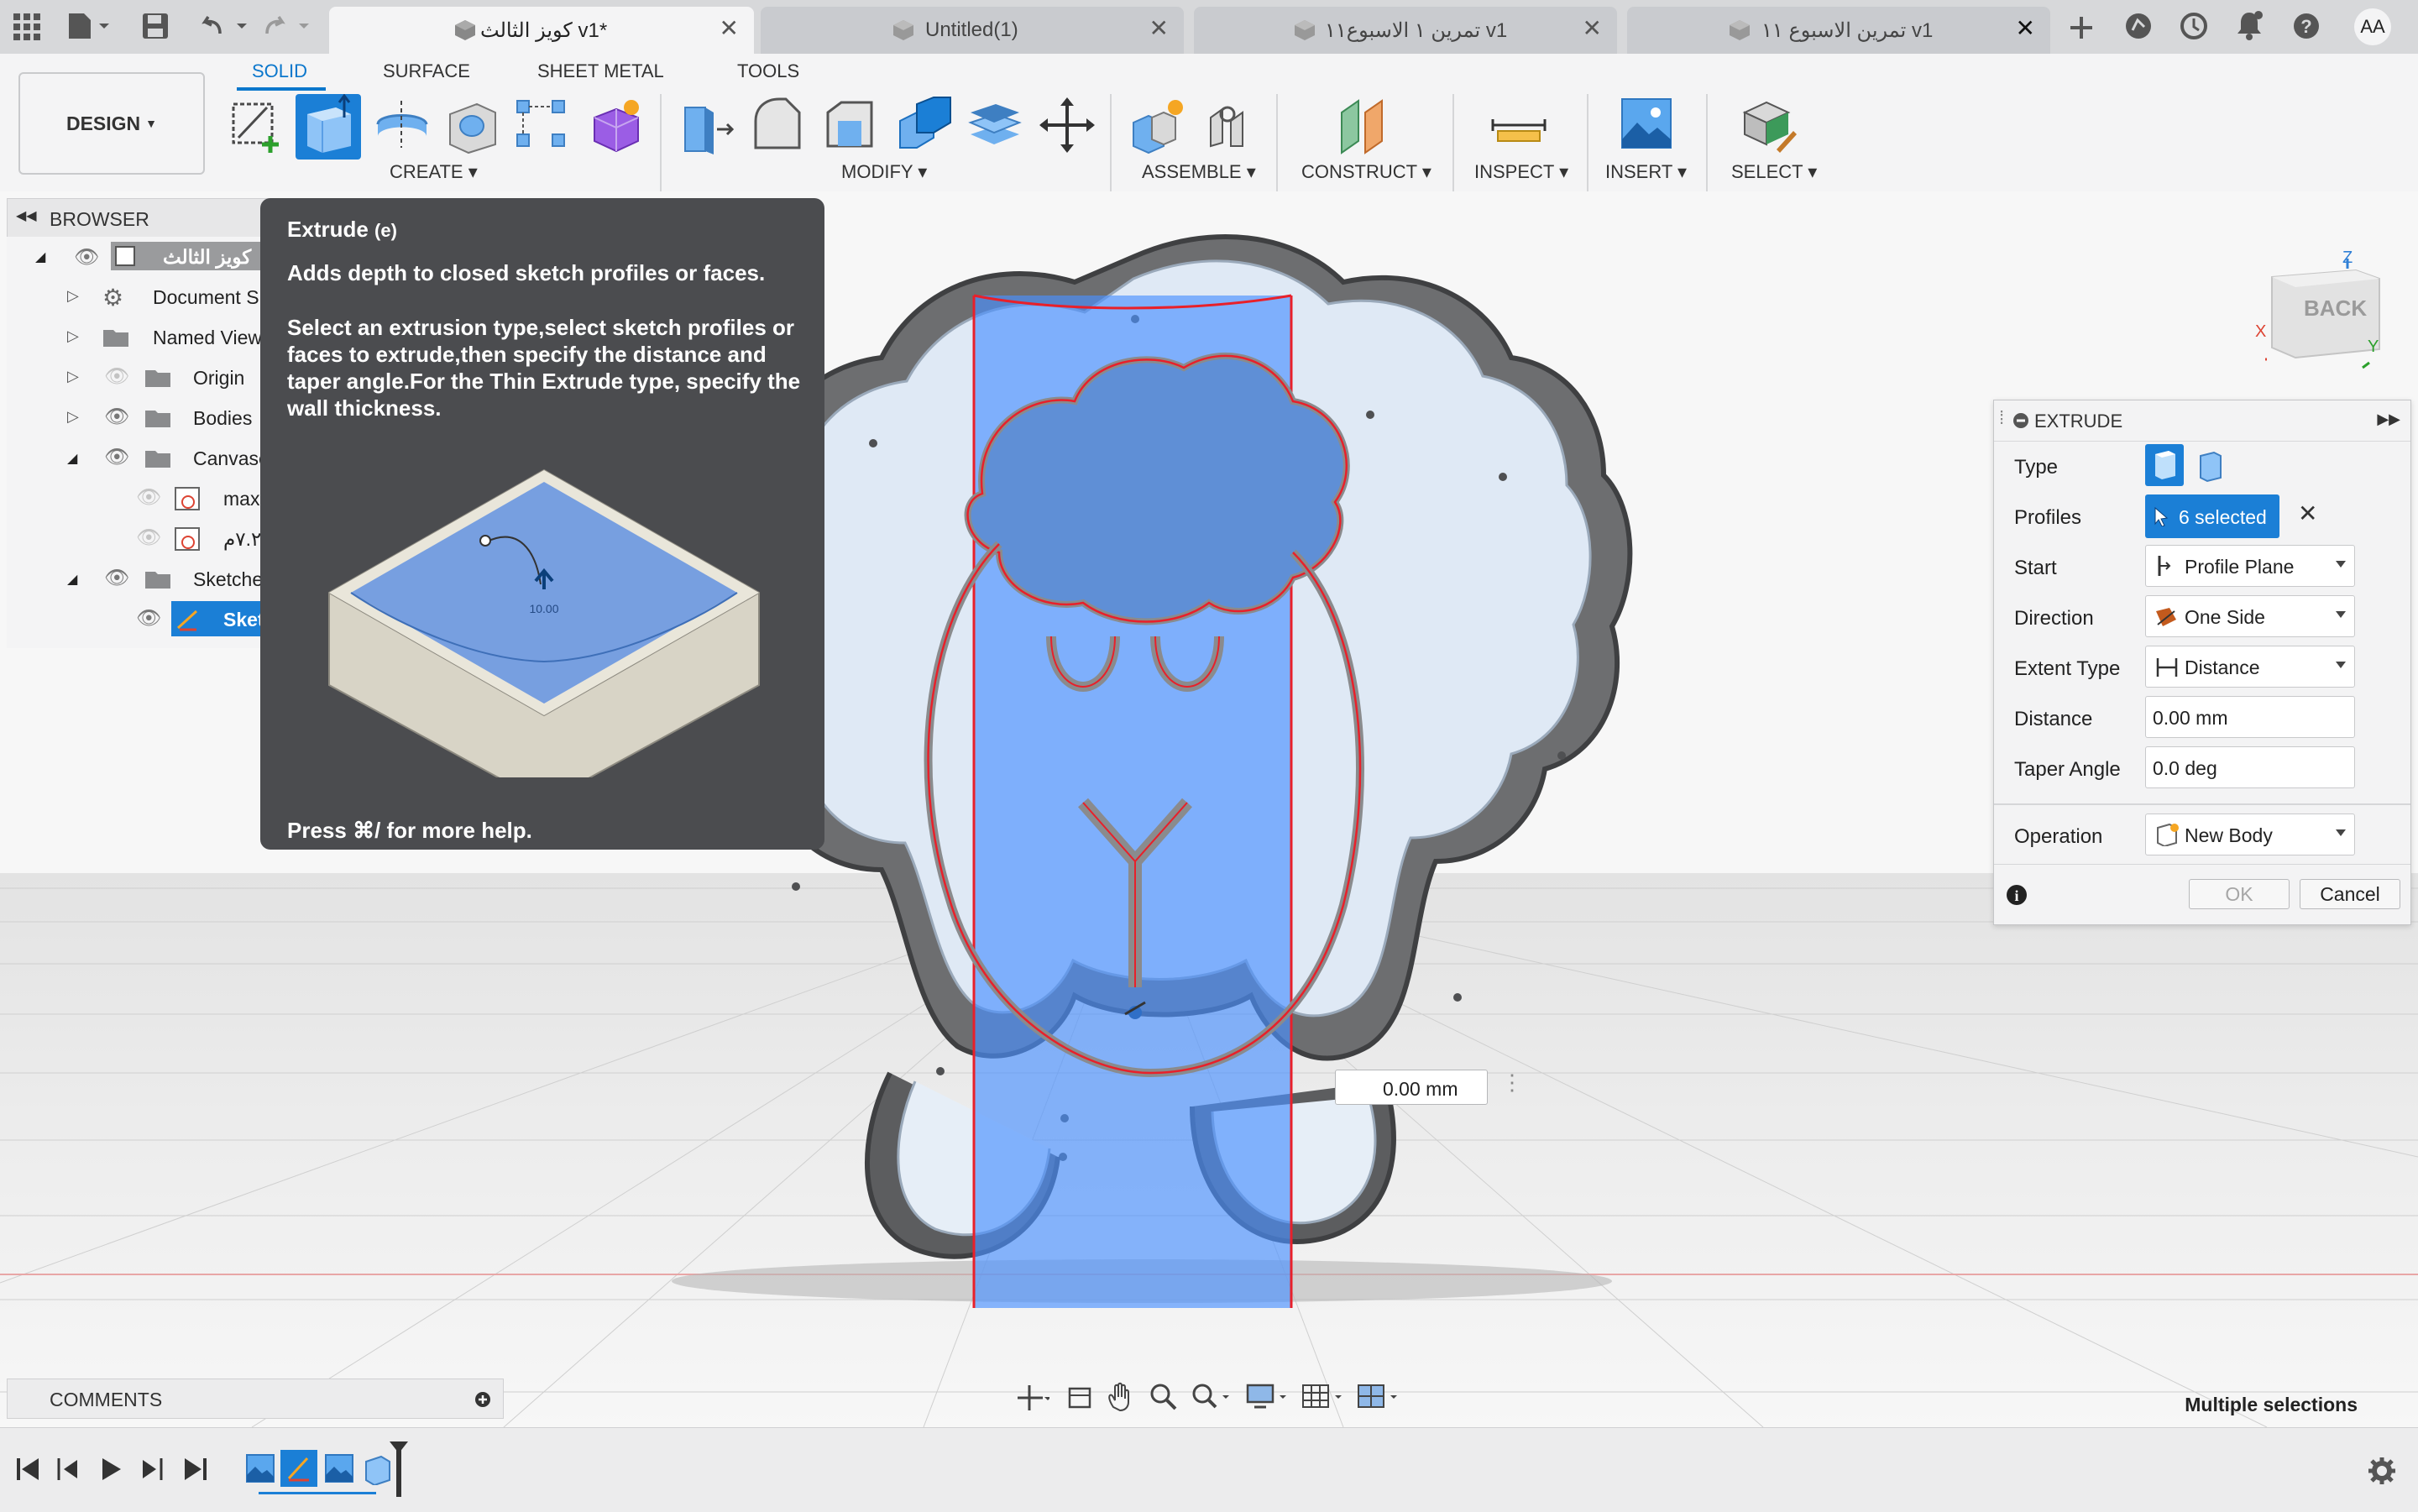  I want to click on tab-sheet-metal: SHEET METAL, so click(600, 71).